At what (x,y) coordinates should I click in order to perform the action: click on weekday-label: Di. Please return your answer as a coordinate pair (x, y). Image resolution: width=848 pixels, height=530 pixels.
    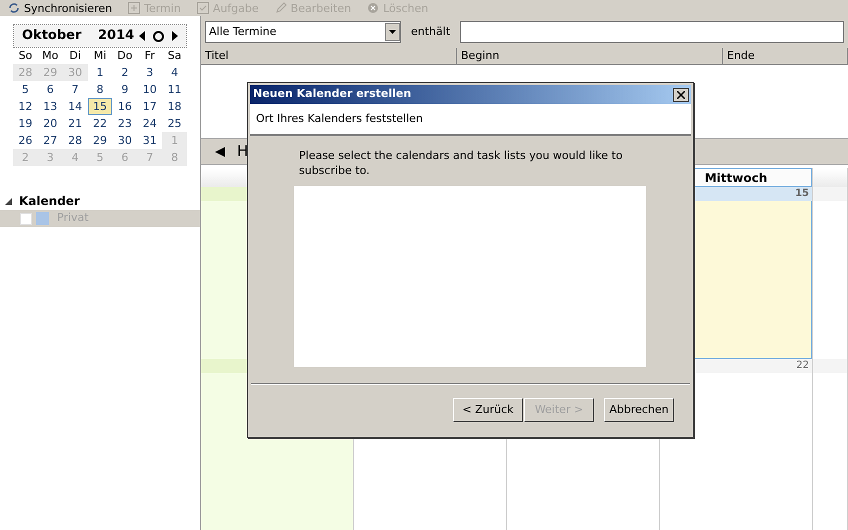
    Looking at the image, I should click on (75, 56).